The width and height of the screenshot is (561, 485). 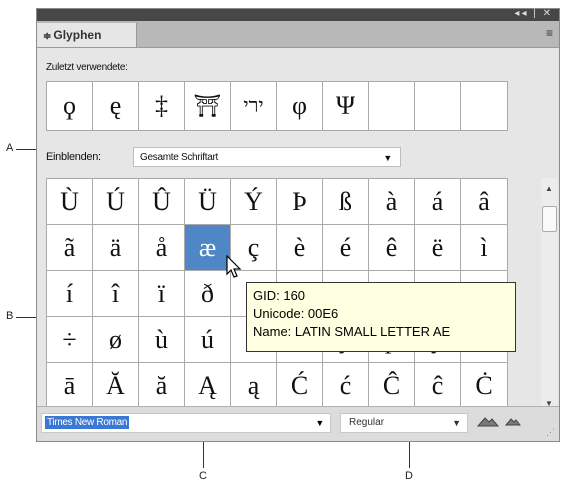 What do you see at coordinates (346, 106) in the screenshot?
I see `recent-glyph-cell: Ψ` at bounding box center [346, 106].